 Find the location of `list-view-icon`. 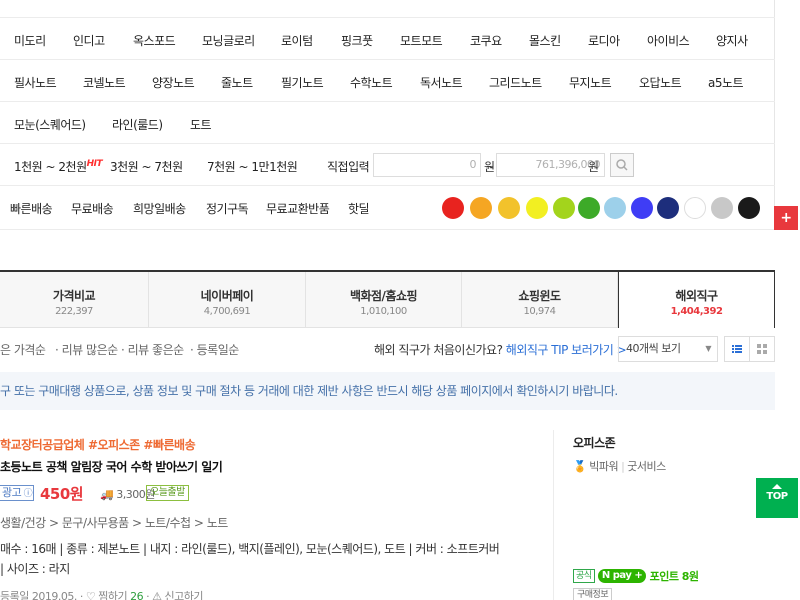

list-view-icon is located at coordinates (737, 349).